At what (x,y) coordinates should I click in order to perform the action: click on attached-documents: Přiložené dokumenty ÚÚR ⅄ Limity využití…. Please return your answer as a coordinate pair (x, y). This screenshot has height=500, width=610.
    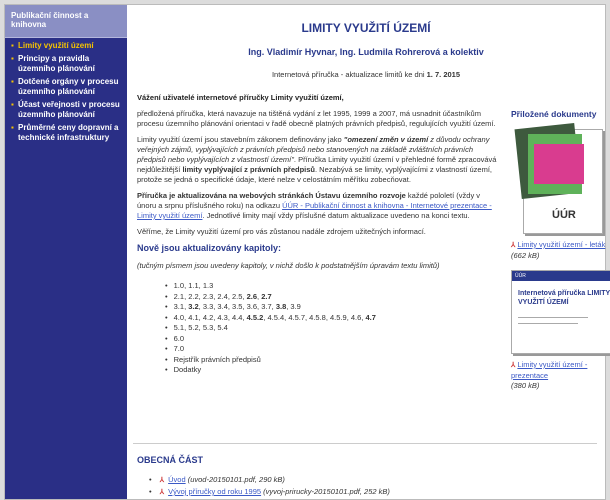
    Looking at the image, I should click on (560, 254).